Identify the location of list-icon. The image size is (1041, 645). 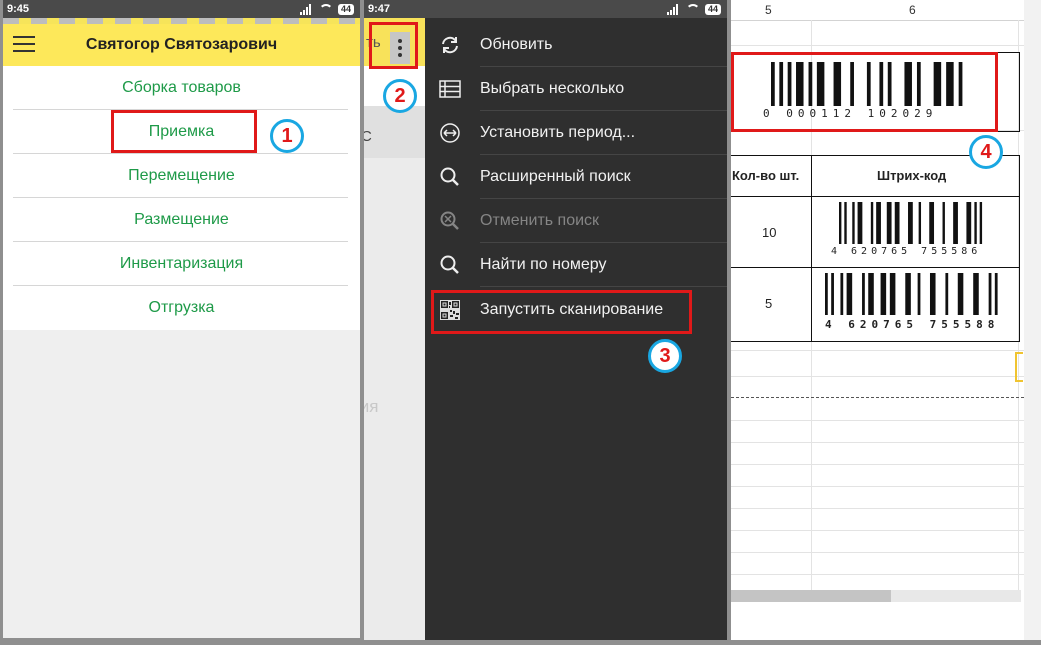
(450, 89).